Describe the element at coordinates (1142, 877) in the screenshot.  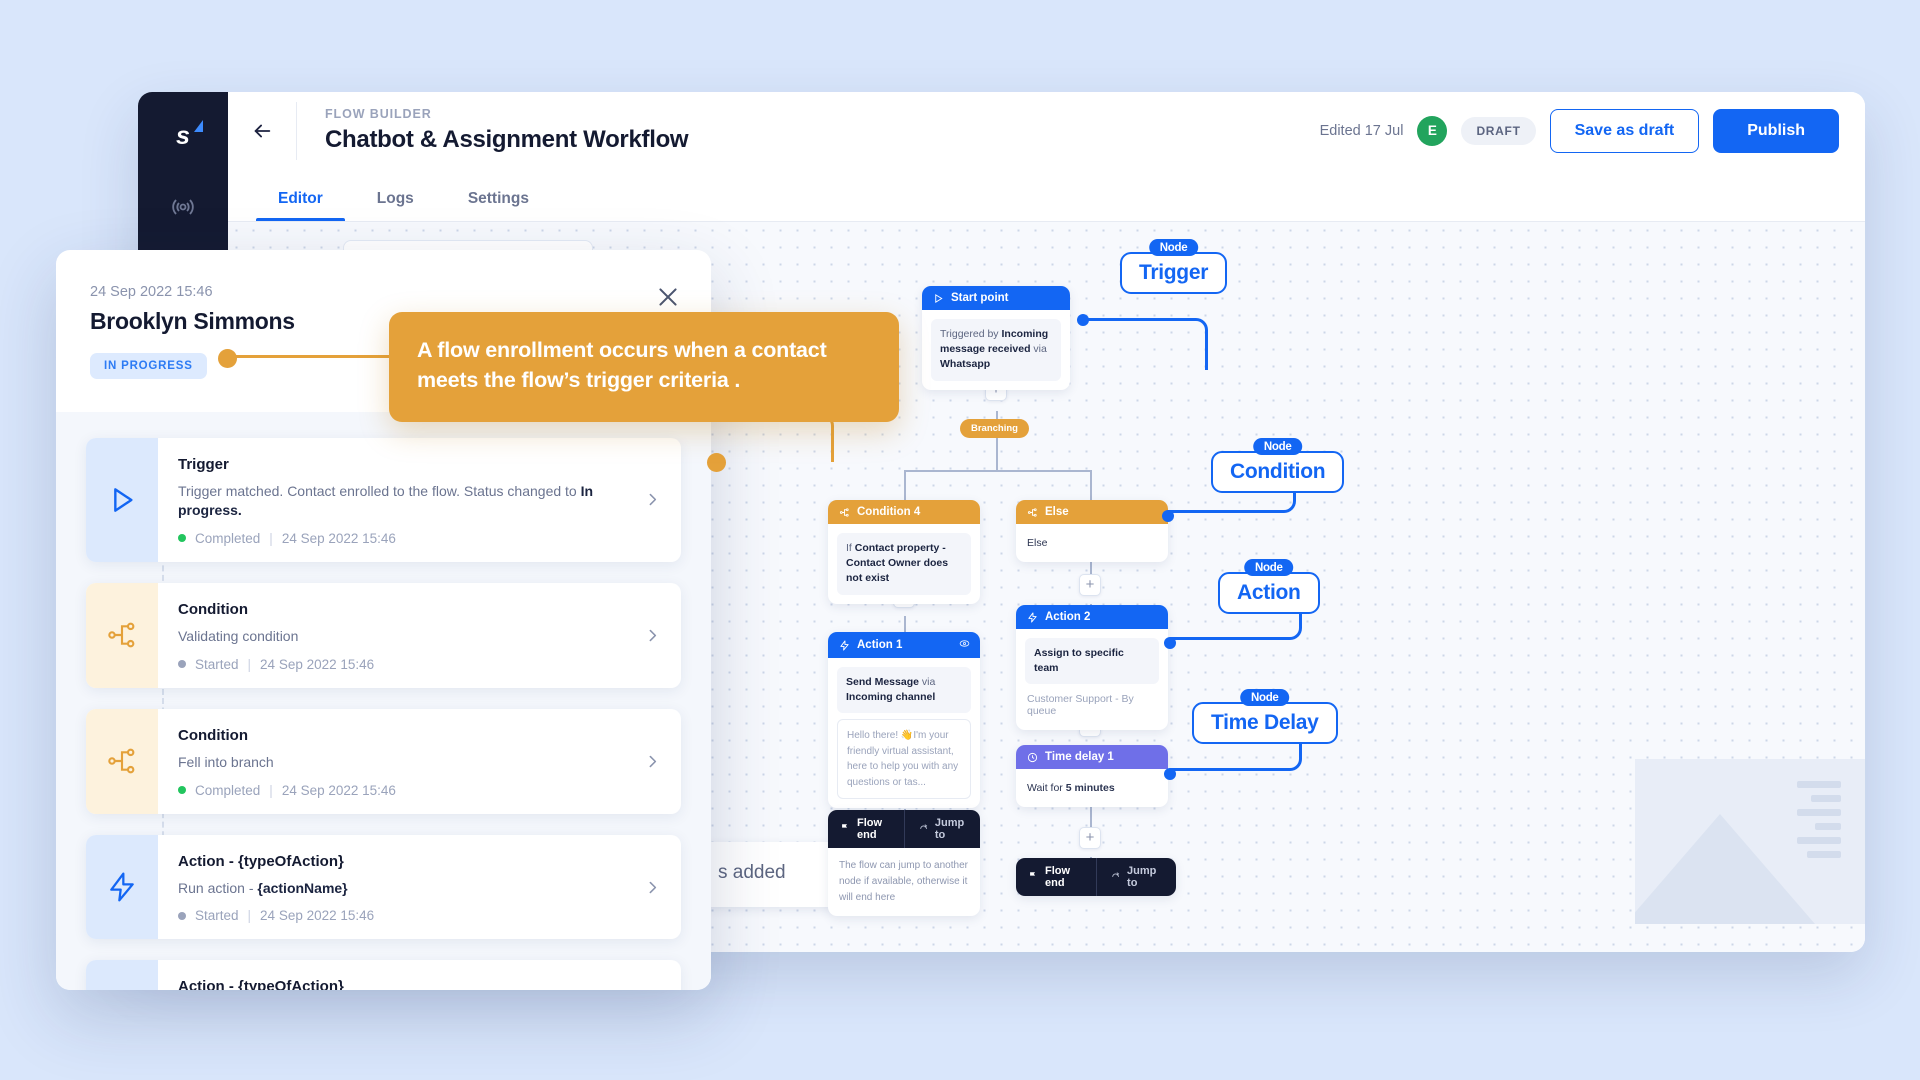
I see `jump-to-label: Jump to` at that location.